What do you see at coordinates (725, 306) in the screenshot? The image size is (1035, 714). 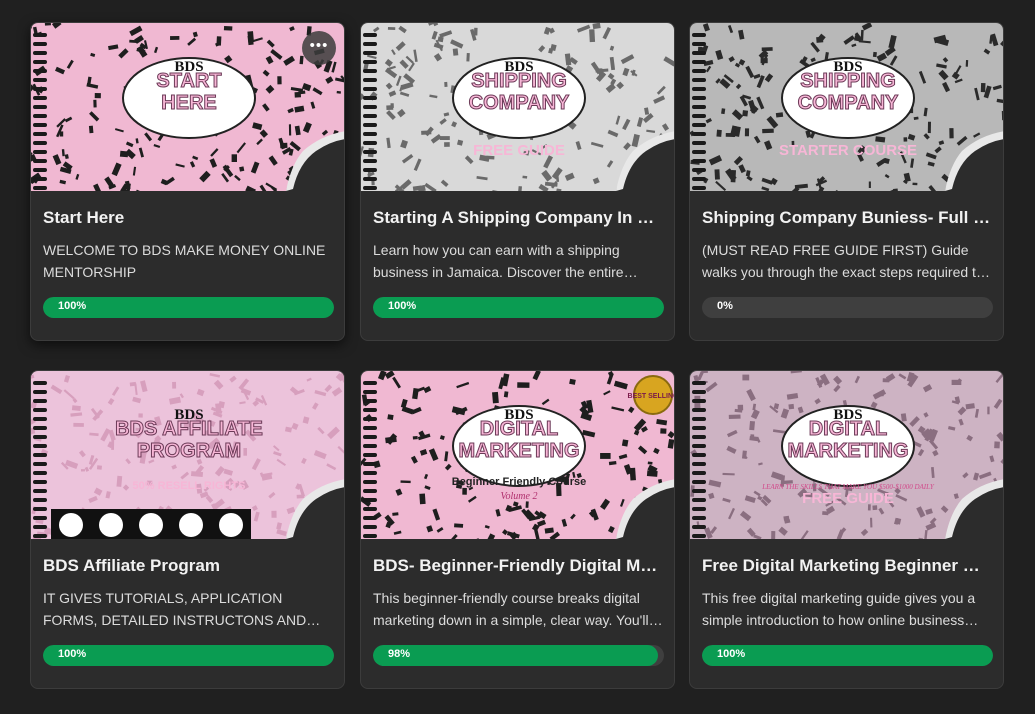 I see `progress-label: 0%` at bounding box center [725, 306].